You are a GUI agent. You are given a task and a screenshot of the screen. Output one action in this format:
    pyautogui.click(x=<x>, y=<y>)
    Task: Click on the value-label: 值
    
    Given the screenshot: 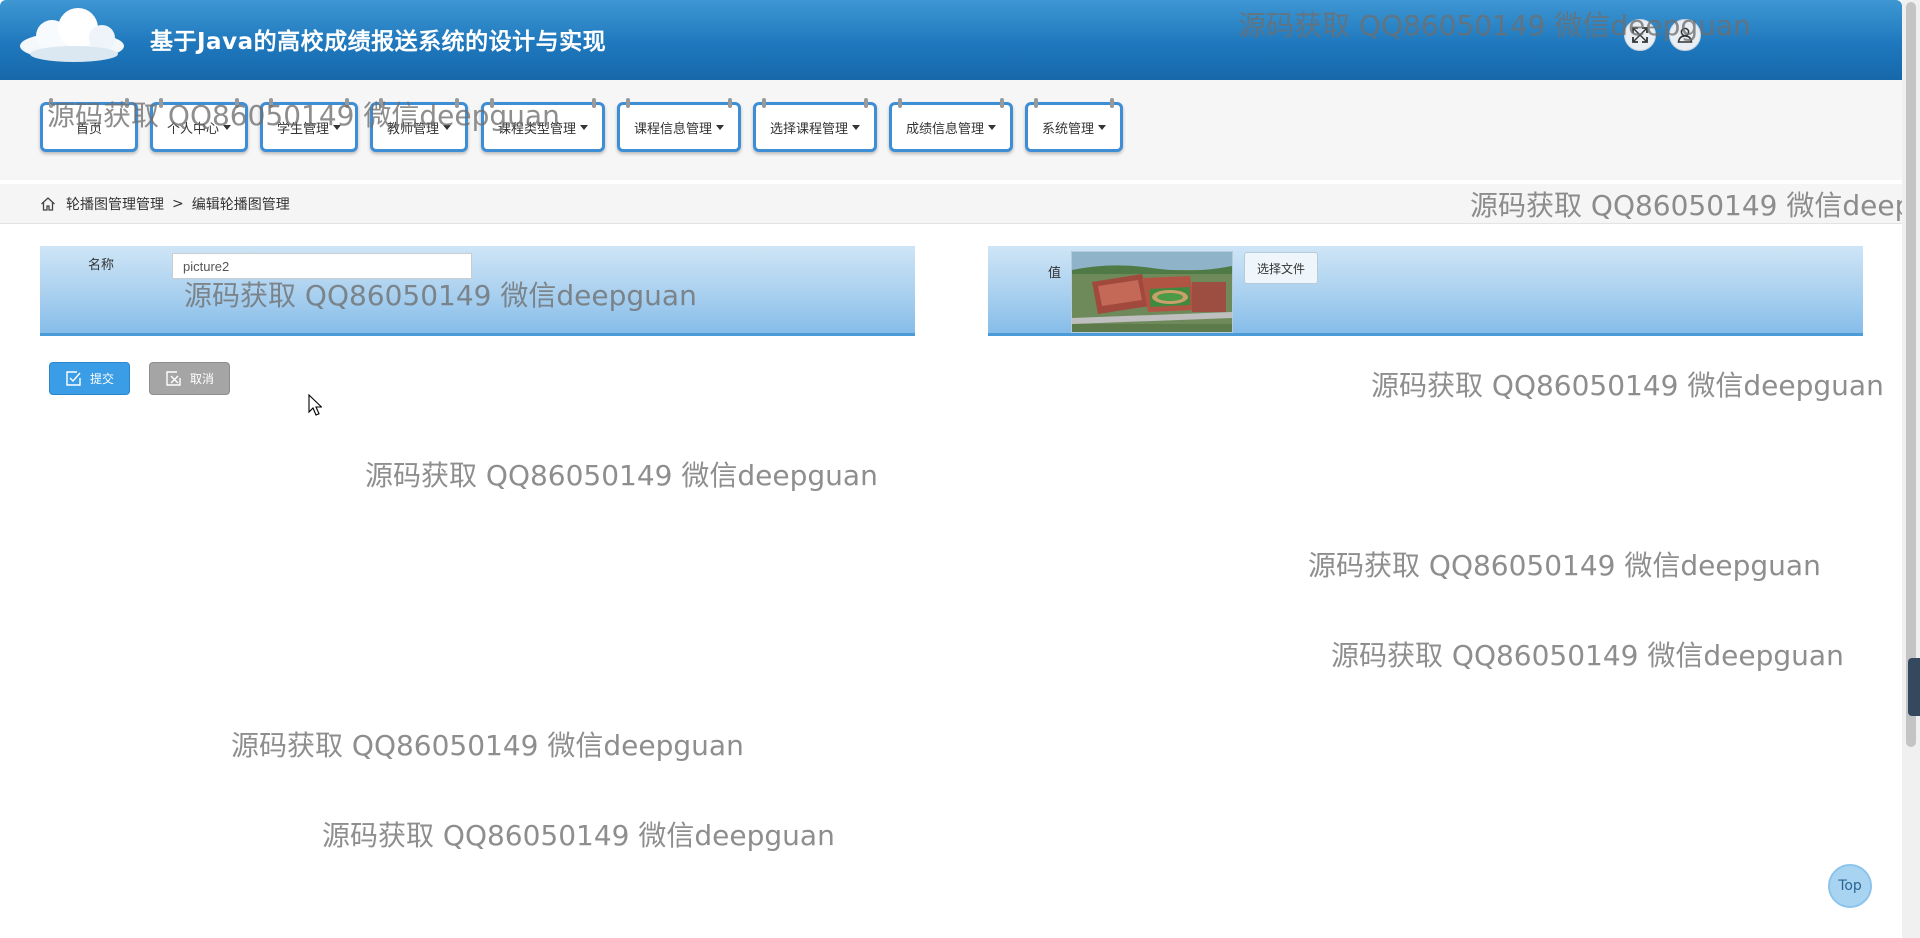 What is the action you would take?
    pyautogui.click(x=1055, y=273)
    